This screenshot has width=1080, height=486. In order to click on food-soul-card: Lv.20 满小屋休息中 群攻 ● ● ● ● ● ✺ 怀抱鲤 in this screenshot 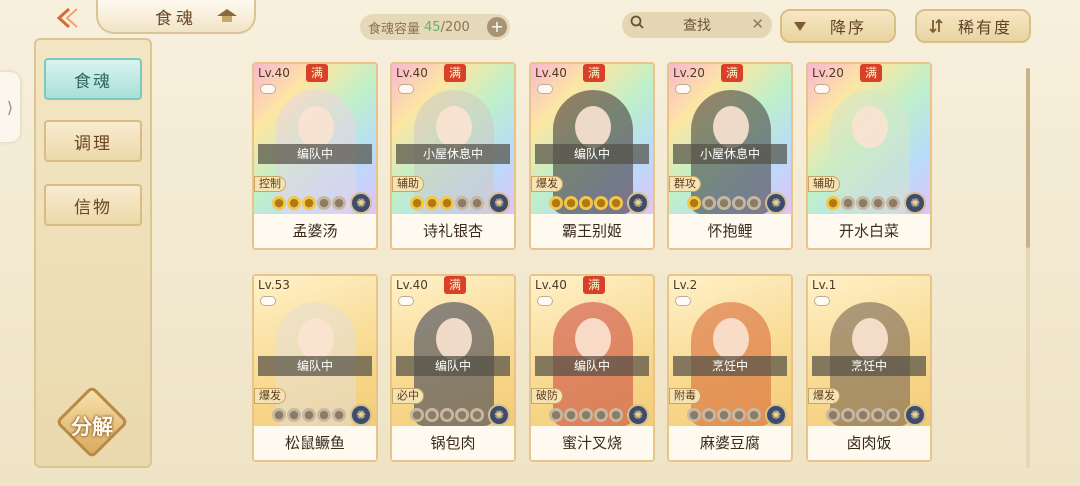, I will do `click(730, 156)`.